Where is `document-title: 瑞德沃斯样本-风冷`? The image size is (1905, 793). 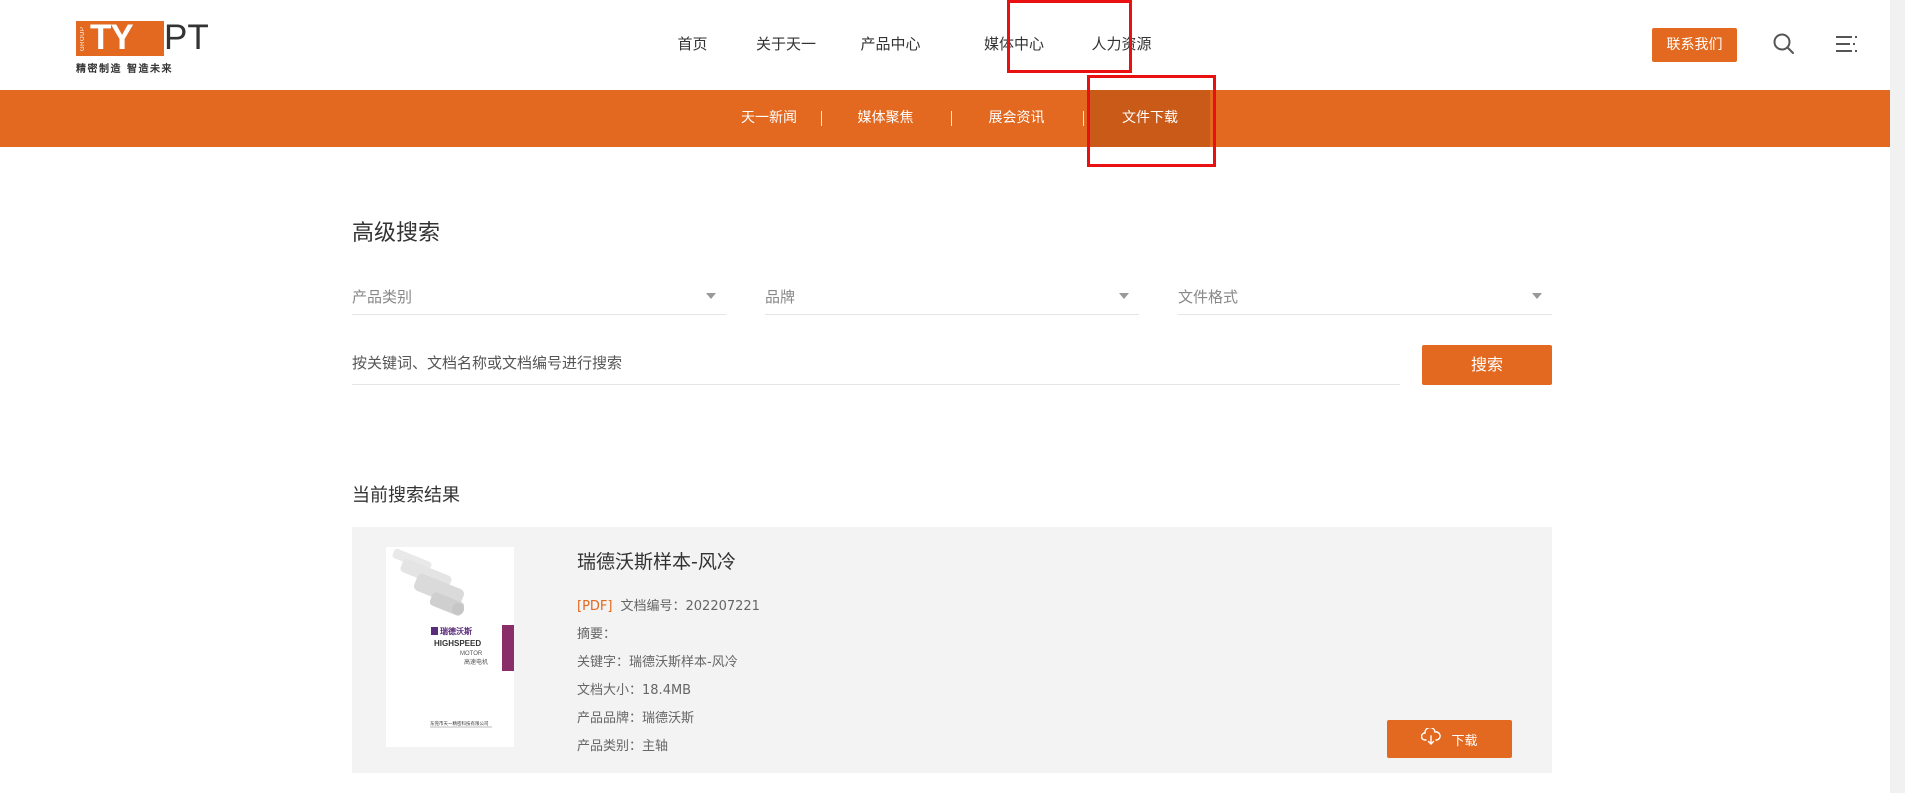
document-title: 瑞德沃斯样本-风冷 is located at coordinates (656, 560).